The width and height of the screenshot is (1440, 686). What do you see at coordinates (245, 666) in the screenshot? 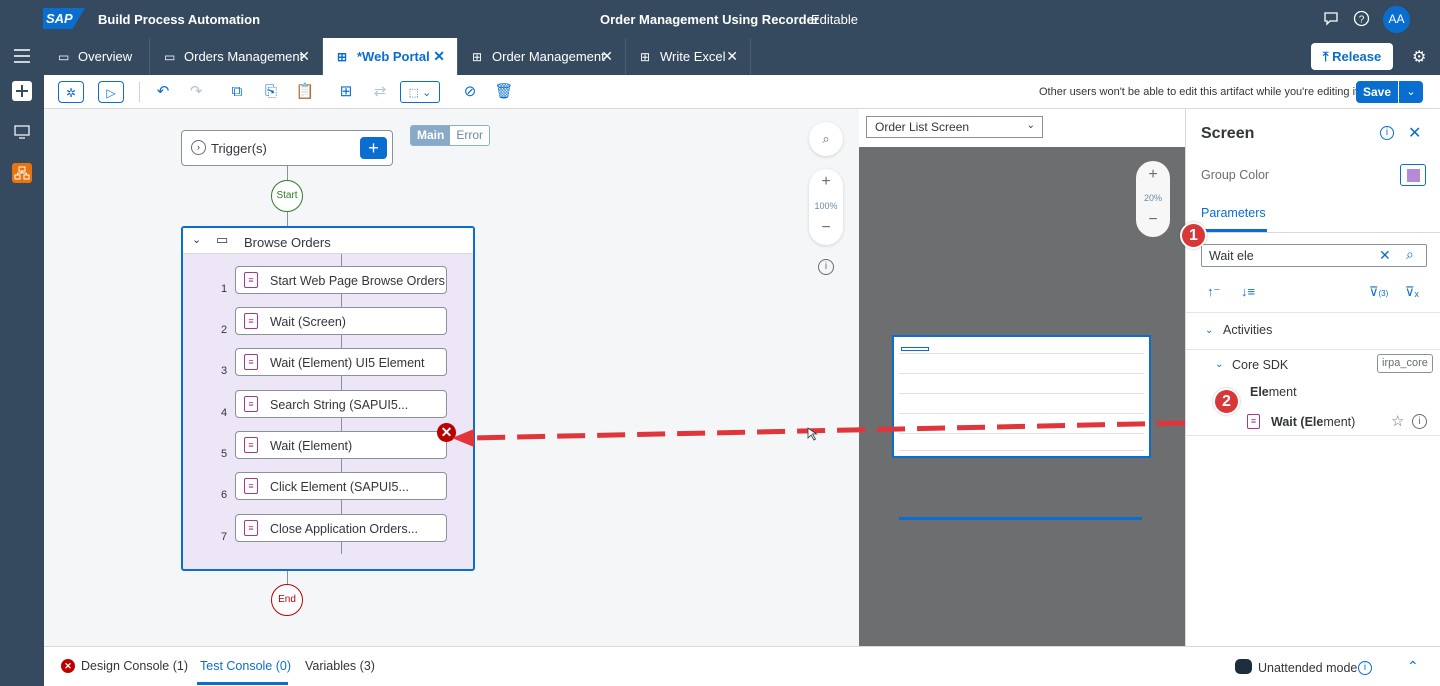
I see `tab-test-console: Test Console (0)` at bounding box center [245, 666].